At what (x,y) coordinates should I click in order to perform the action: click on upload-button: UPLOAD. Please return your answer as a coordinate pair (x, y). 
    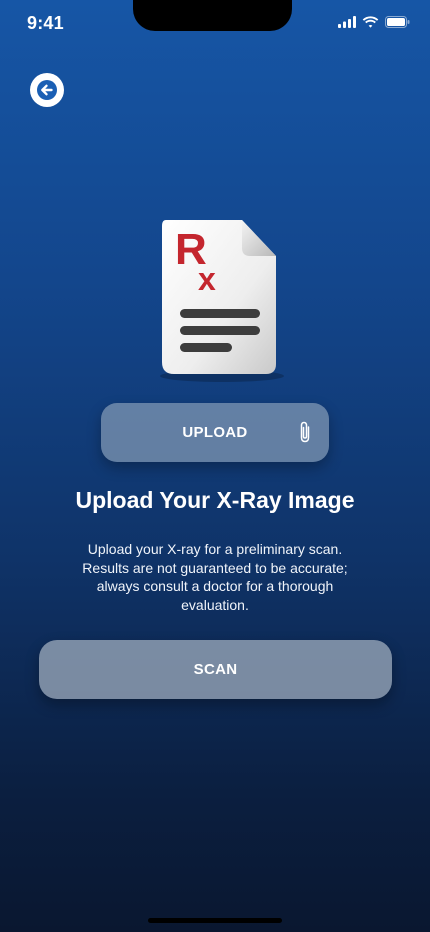
    Looking at the image, I should click on (215, 432).